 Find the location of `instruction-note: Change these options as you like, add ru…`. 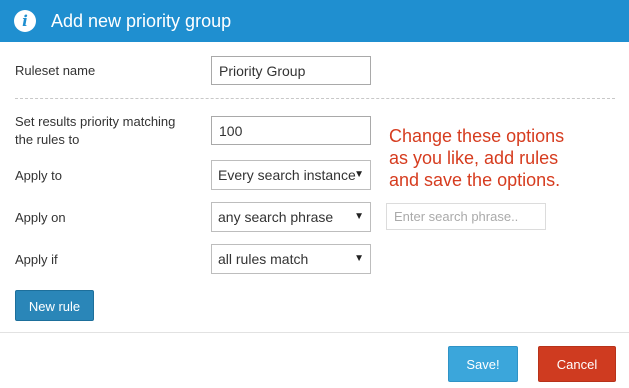

instruction-note: Change these options as you like, add ru… is located at coordinates (504, 158).